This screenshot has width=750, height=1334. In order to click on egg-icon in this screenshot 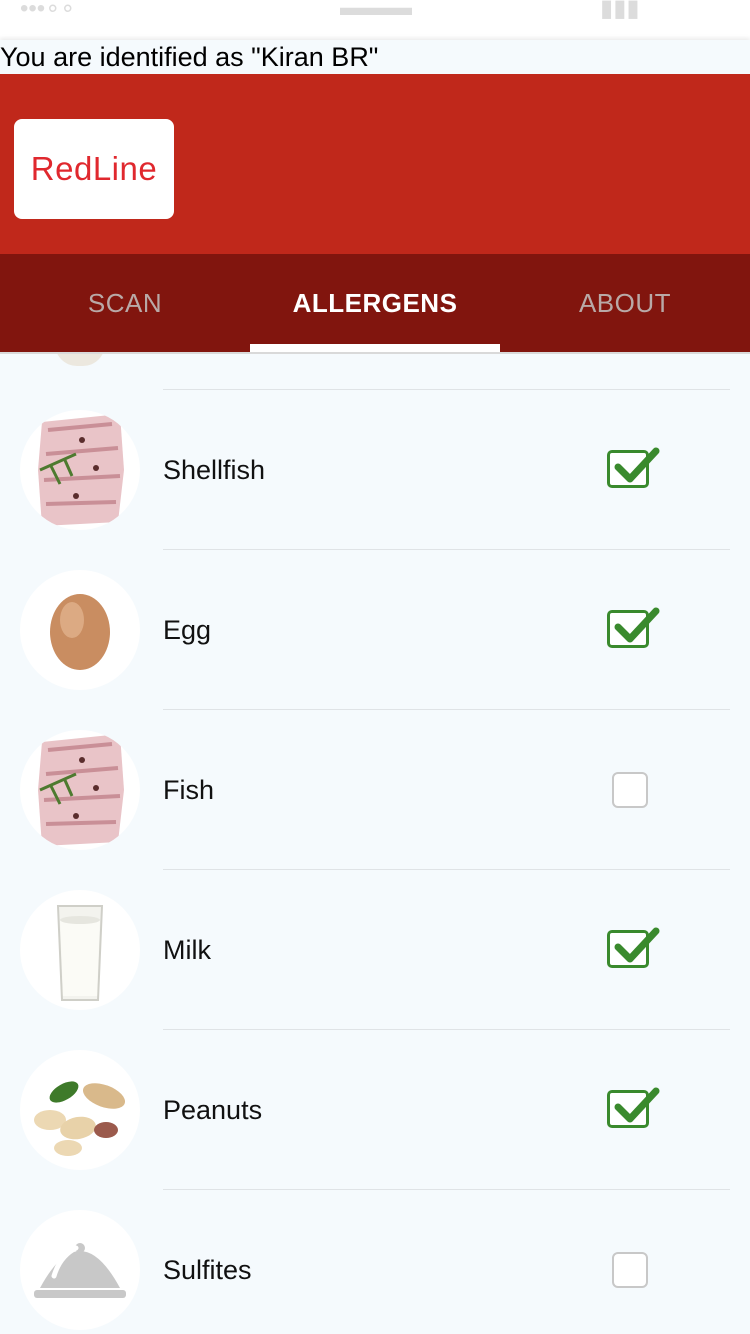, I will do `click(80, 630)`.